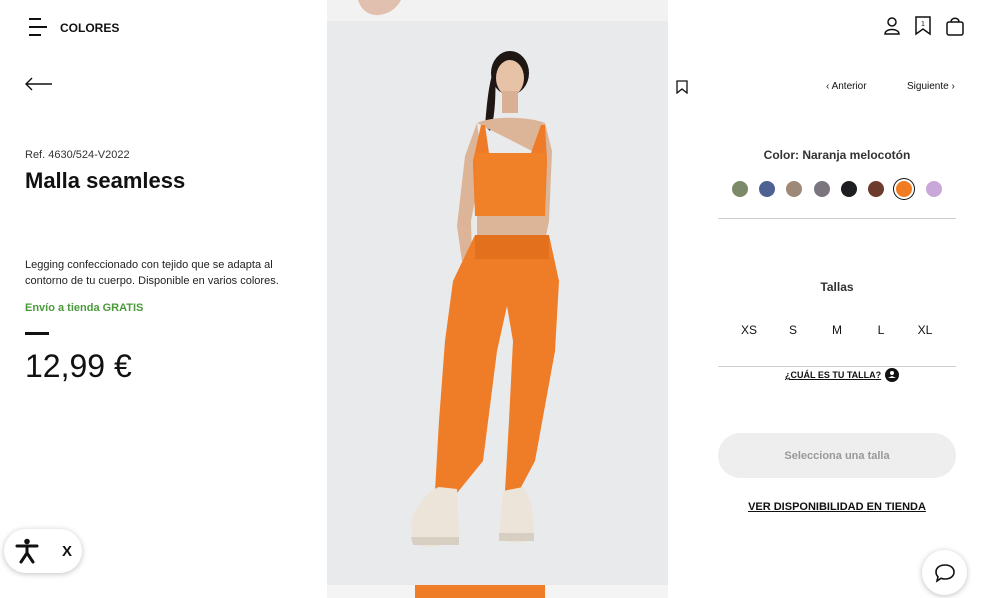 The height and width of the screenshot is (598, 984). Describe the element at coordinates (37, 333) in the screenshot. I see `price-divider` at that location.